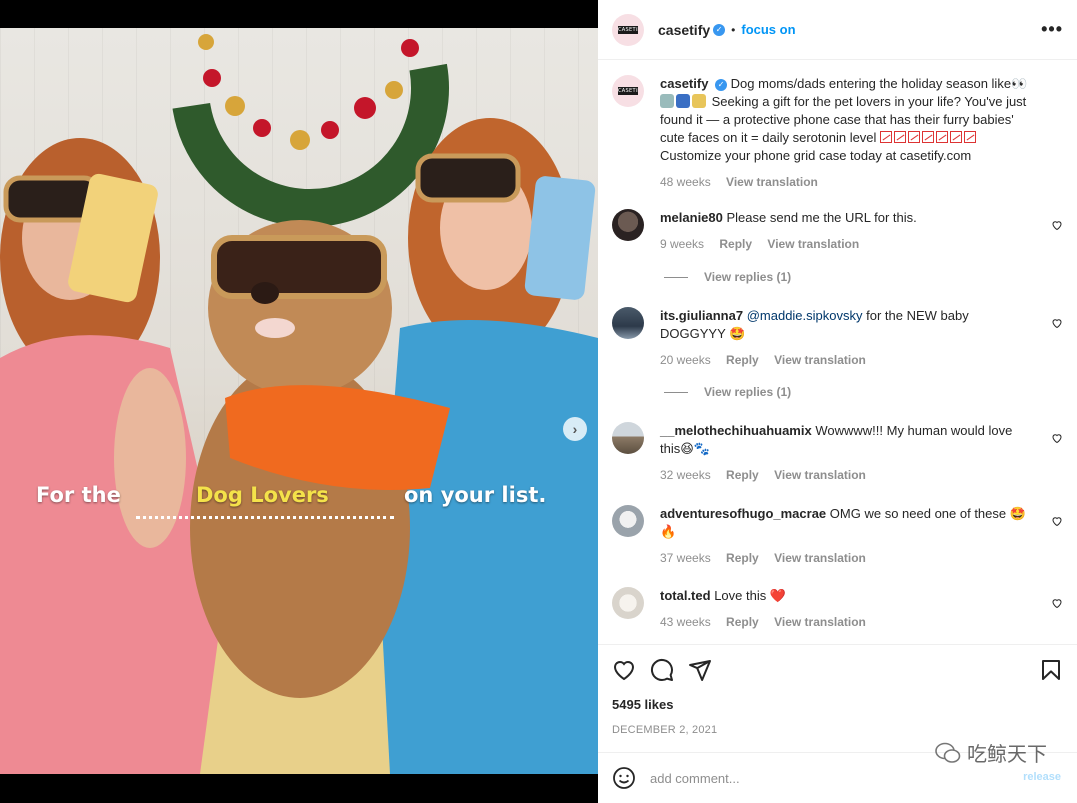 The image size is (1077, 803). Describe the element at coordinates (685, 475) in the screenshot. I see `comment-time: 32 weeks` at that location.